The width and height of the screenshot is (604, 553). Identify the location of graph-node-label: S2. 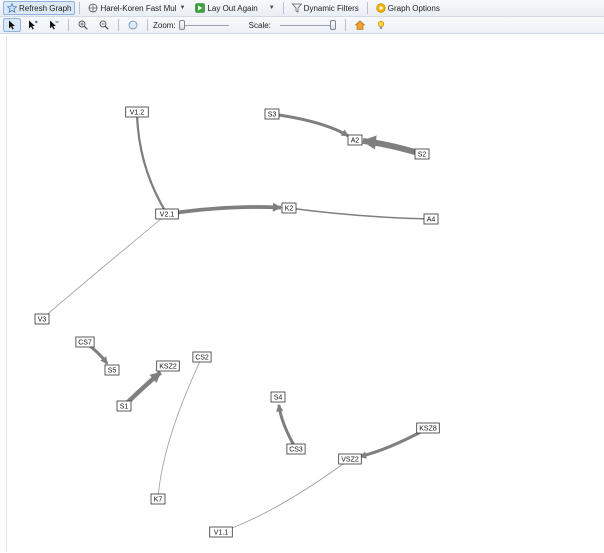
(422, 155).